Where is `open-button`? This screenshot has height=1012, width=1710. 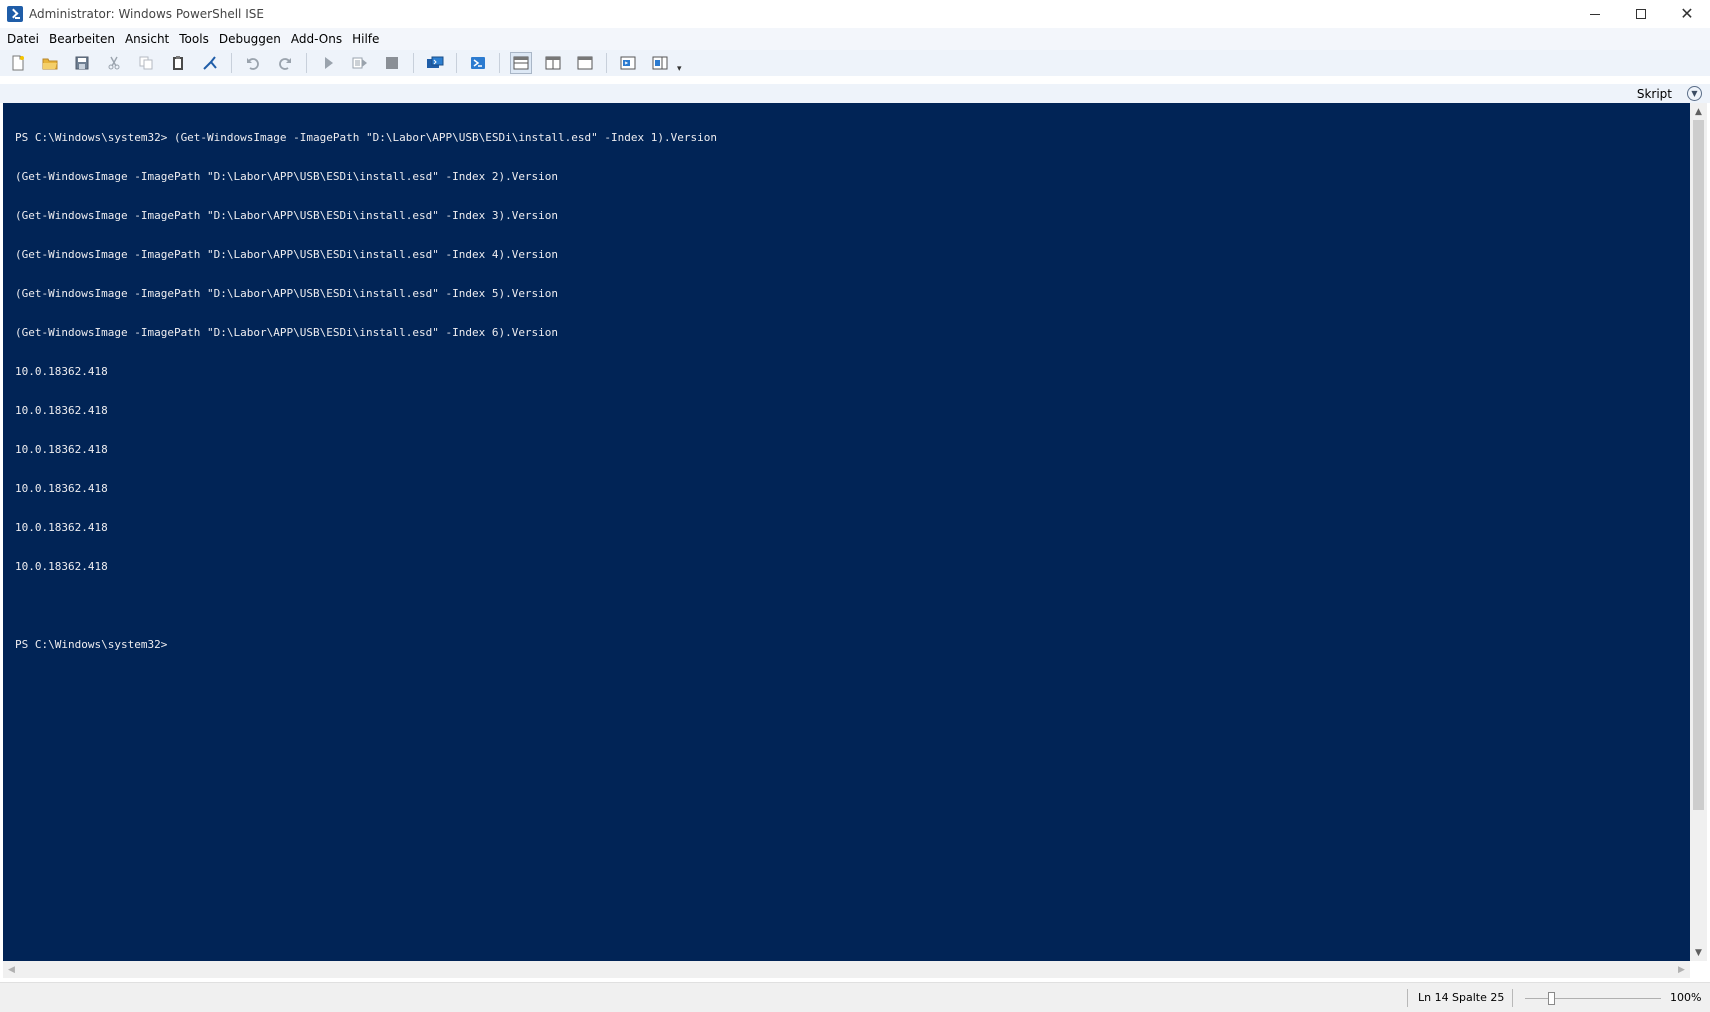
open-button is located at coordinates (50, 63).